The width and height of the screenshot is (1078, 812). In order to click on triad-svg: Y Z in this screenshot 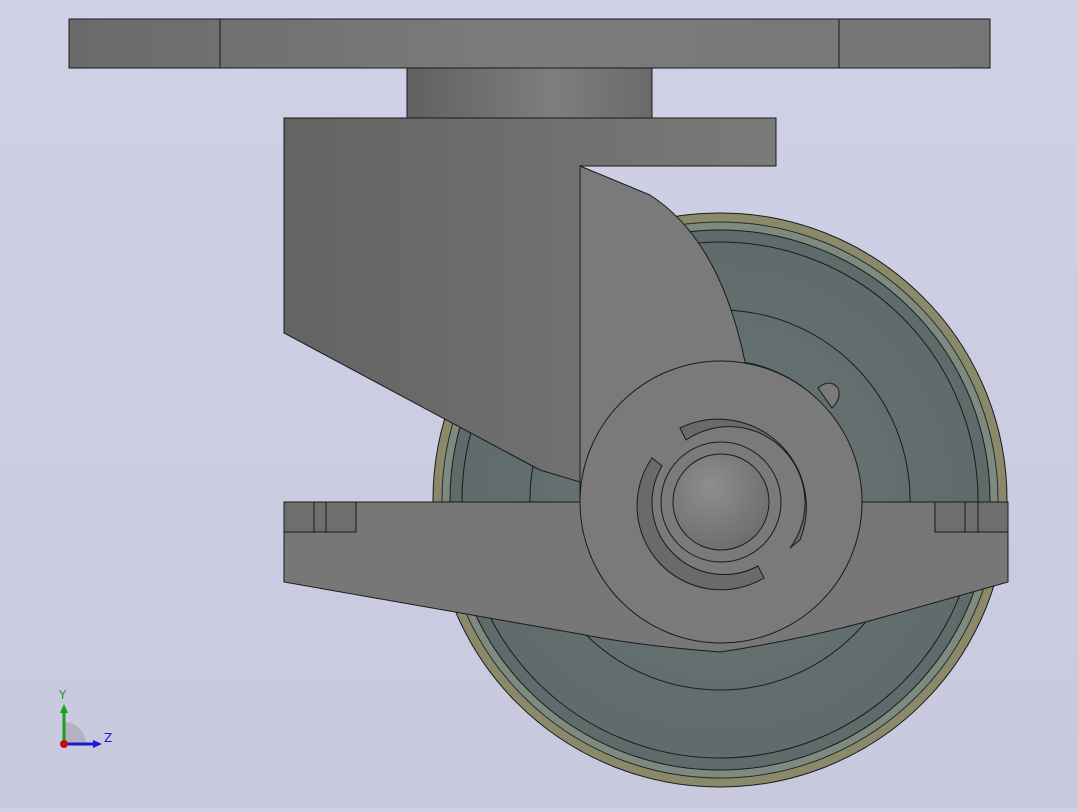, I will do `click(85, 718)`.